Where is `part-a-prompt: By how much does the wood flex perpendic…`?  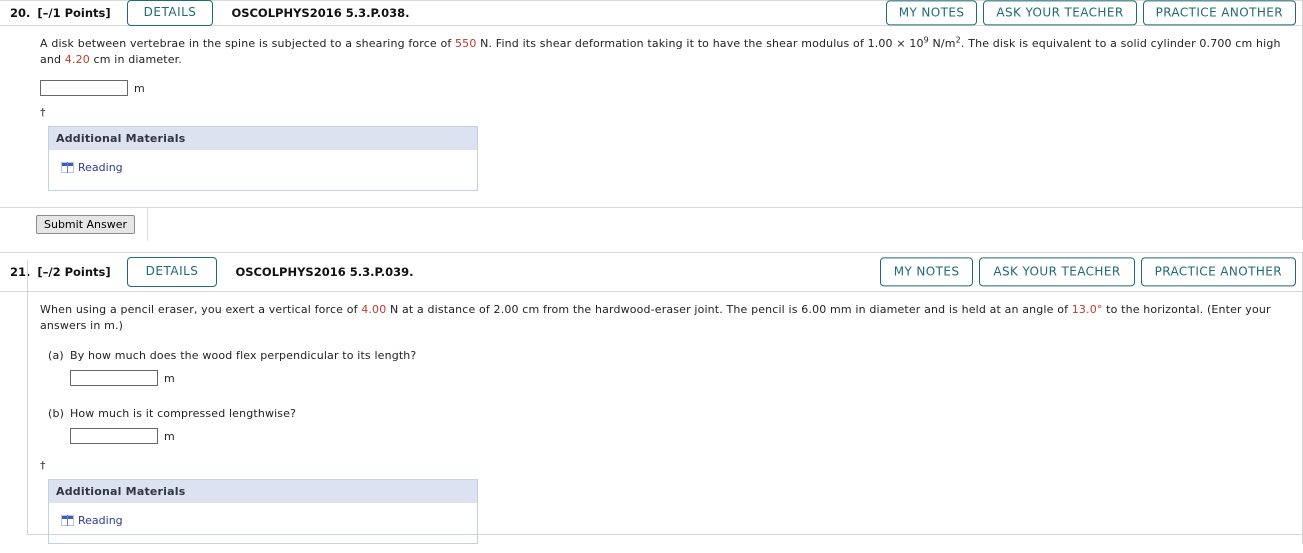 part-a-prompt: By how much does the wood flex perpendic… is located at coordinates (243, 355).